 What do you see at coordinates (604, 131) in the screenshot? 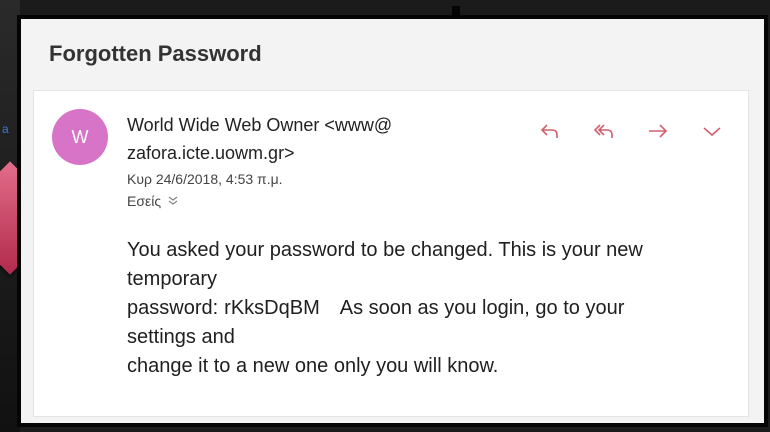
I see `reply-all-icon` at bounding box center [604, 131].